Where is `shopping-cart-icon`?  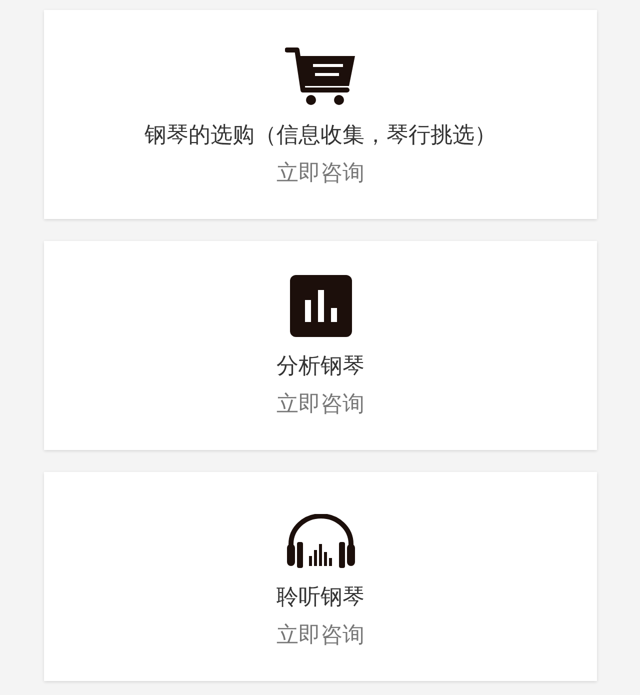 shopping-cart-icon is located at coordinates (320, 76).